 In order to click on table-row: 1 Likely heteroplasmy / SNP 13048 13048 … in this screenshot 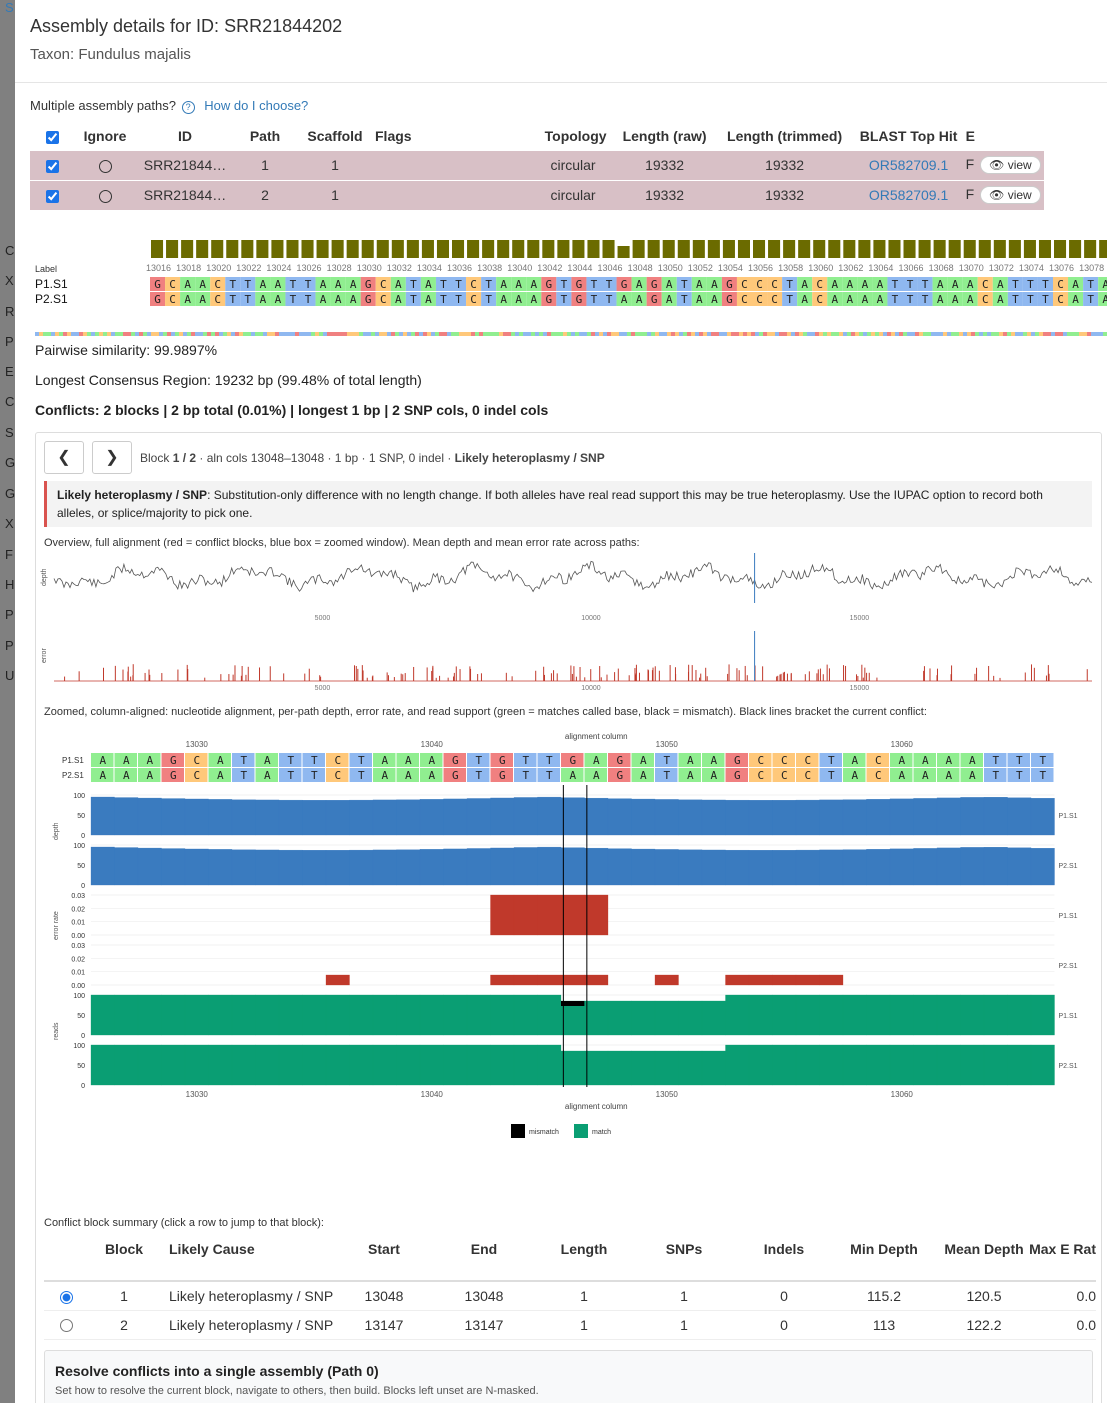, I will do `click(570, 1296)`.